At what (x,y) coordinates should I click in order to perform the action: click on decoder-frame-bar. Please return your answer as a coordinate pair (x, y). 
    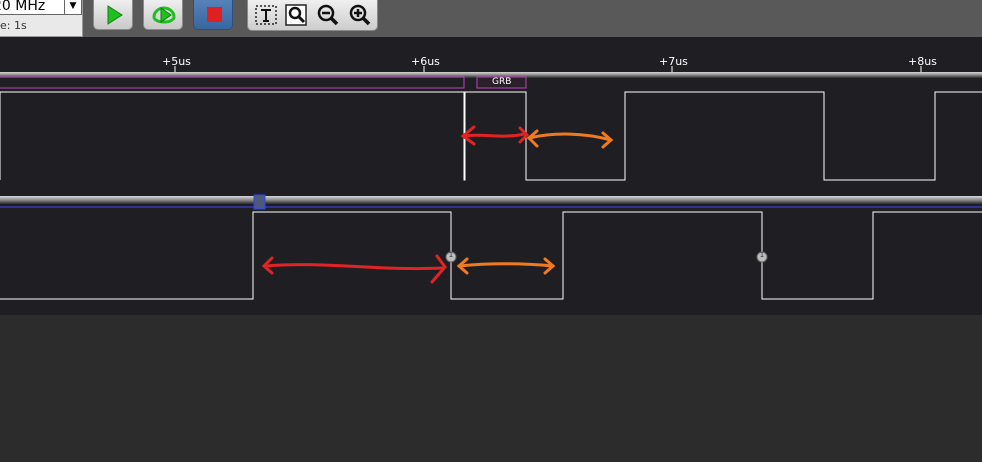
    Looking at the image, I should click on (232, 82).